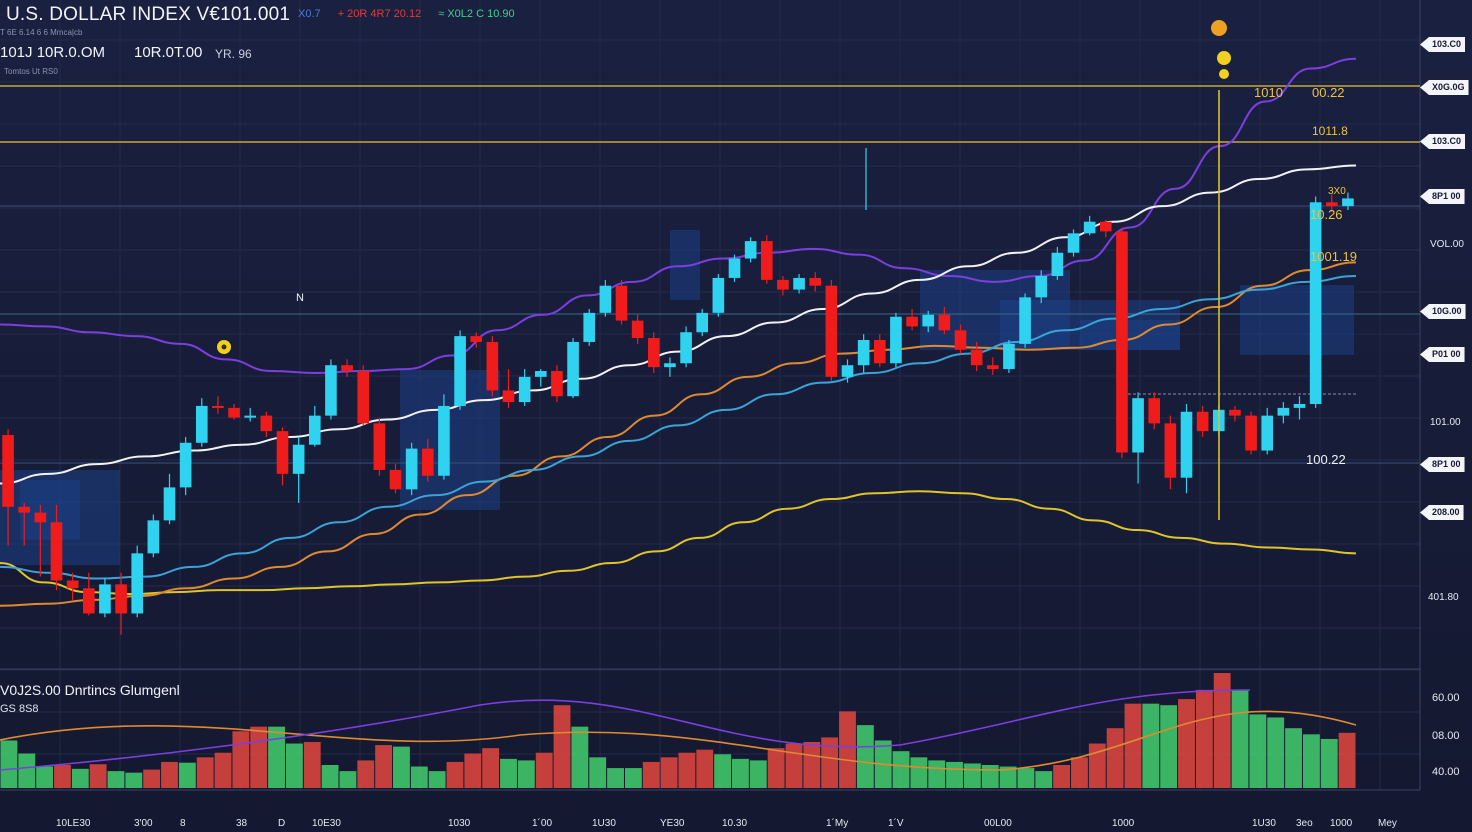  I want to click on price-axis-label: X0G.0G, so click(1444, 87).